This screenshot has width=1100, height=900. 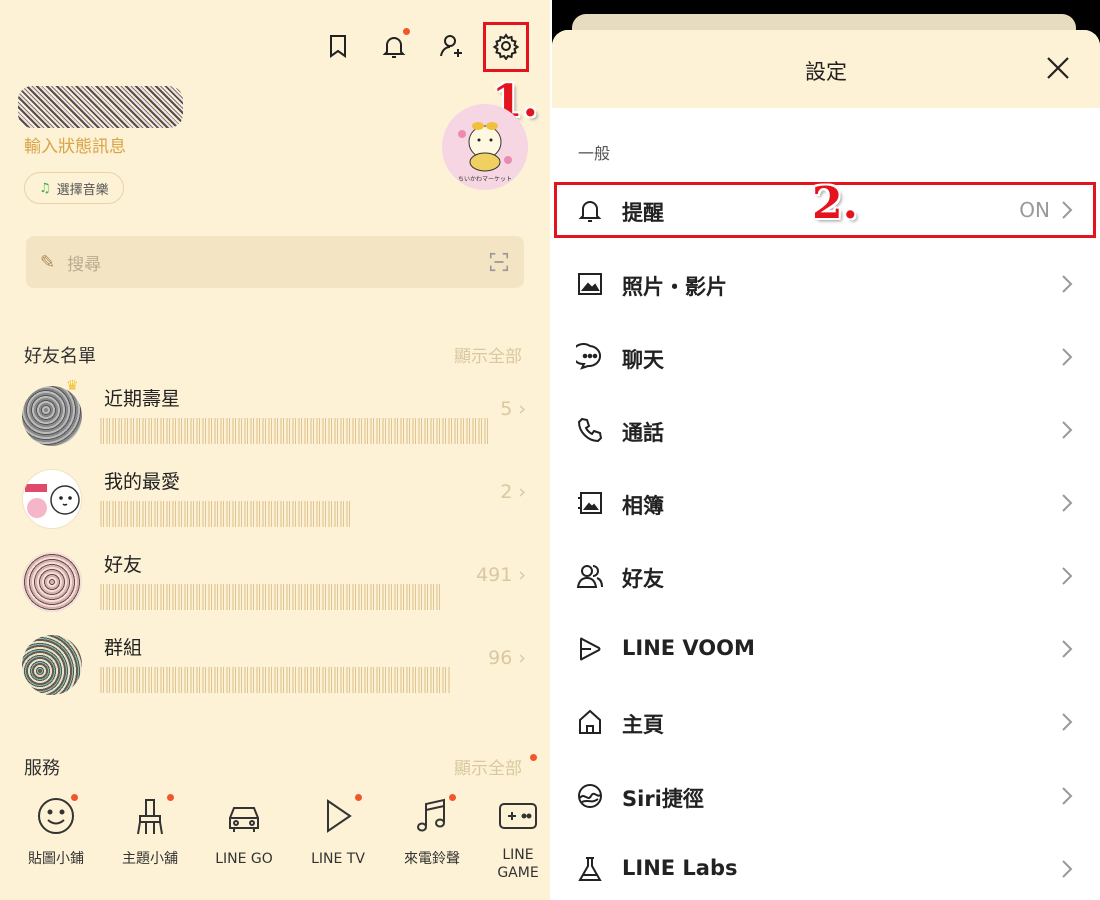 I want to click on friend-group-count: 491 ›, so click(x=501, y=575).